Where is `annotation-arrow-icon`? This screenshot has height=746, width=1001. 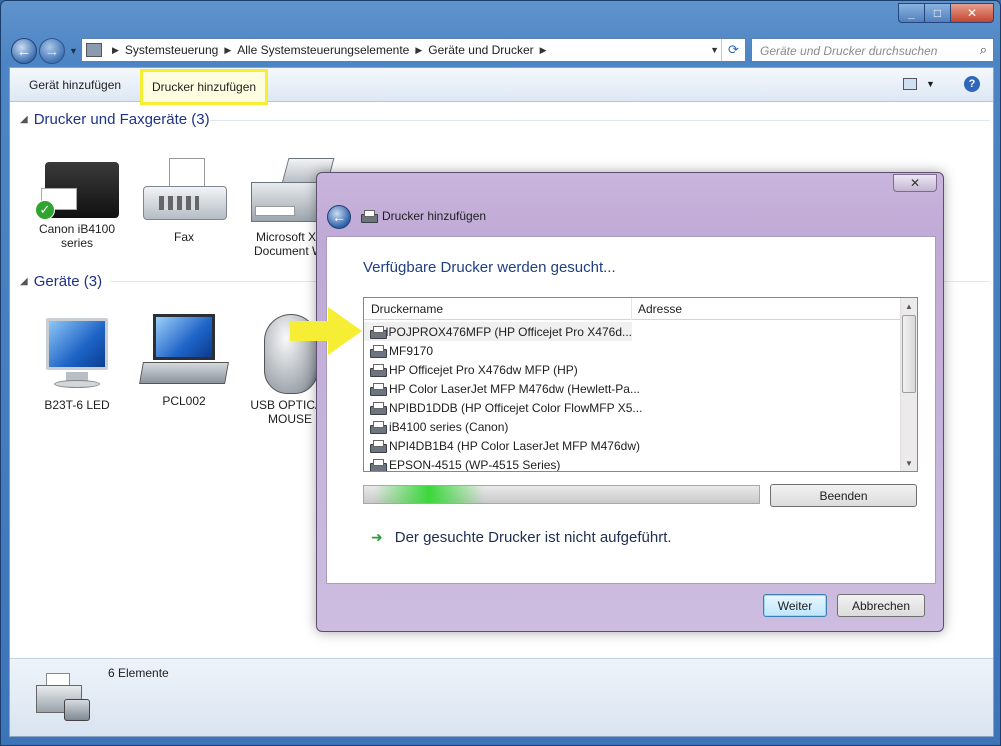 annotation-arrow-icon is located at coordinates (326, 331).